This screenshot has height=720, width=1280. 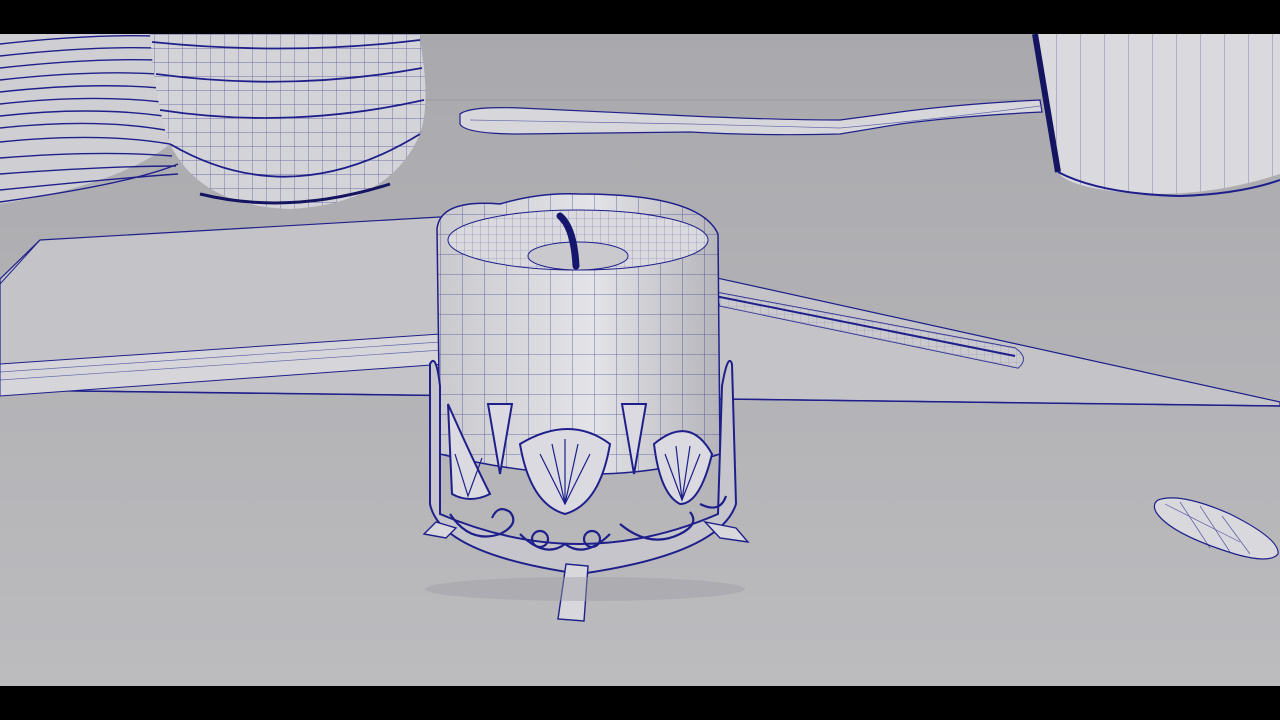 What do you see at coordinates (640, 703) in the screenshot?
I see `letterbox-bottom` at bounding box center [640, 703].